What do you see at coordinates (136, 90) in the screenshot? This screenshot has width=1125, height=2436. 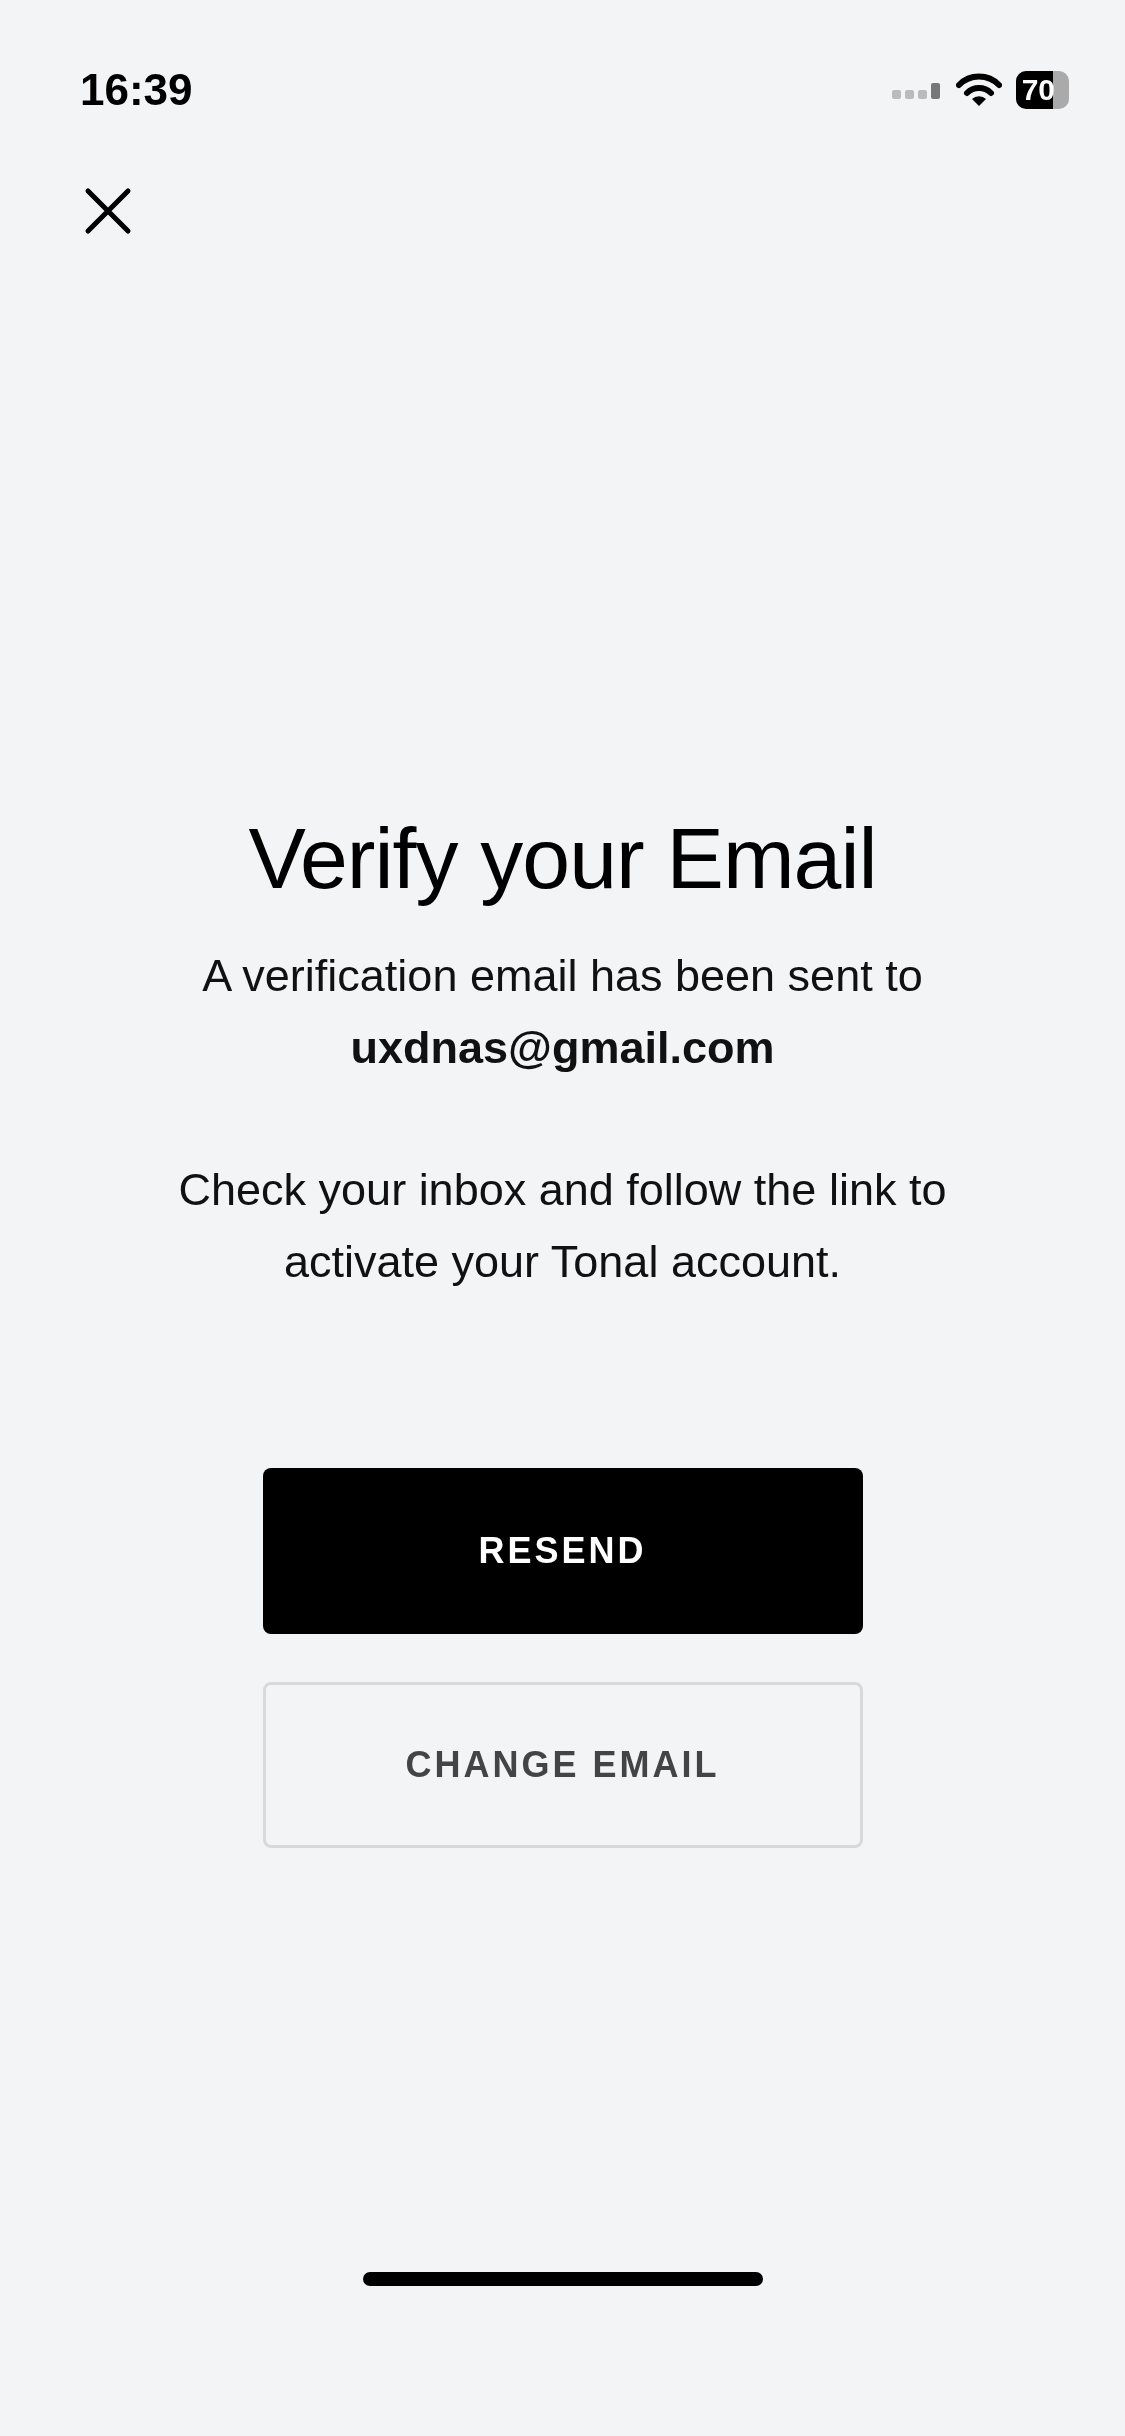 I see `status-time: 16:39` at bounding box center [136, 90].